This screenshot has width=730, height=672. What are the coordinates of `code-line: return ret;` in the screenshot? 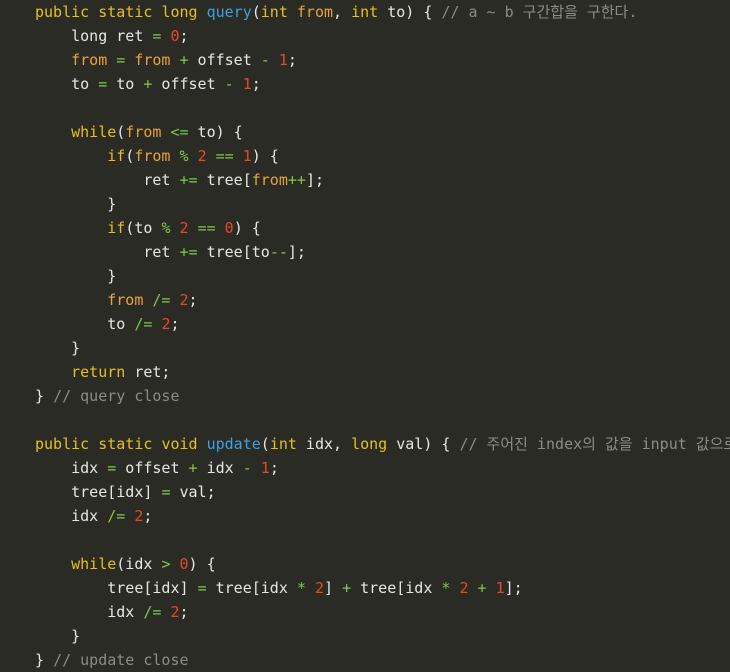 It's located at (365, 372).